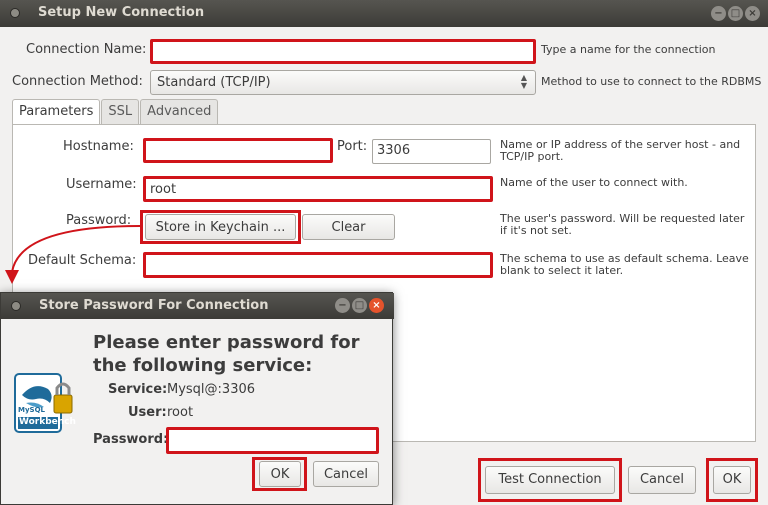 The width and height of the screenshot is (768, 505). What do you see at coordinates (45, 404) in the screenshot?
I see `mysql-workbench-logo-icon: MySQL Workbench` at bounding box center [45, 404].